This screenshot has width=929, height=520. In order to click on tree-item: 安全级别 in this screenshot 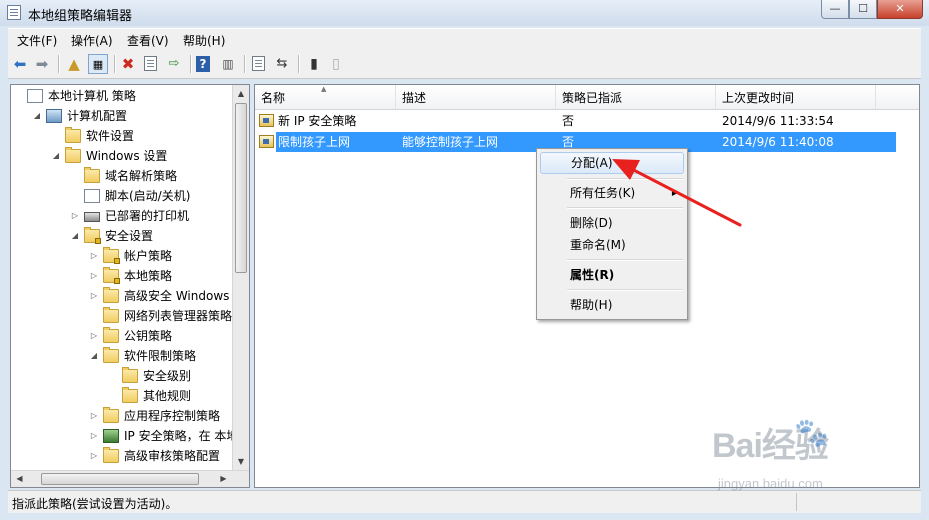, I will do `click(122, 376)`.